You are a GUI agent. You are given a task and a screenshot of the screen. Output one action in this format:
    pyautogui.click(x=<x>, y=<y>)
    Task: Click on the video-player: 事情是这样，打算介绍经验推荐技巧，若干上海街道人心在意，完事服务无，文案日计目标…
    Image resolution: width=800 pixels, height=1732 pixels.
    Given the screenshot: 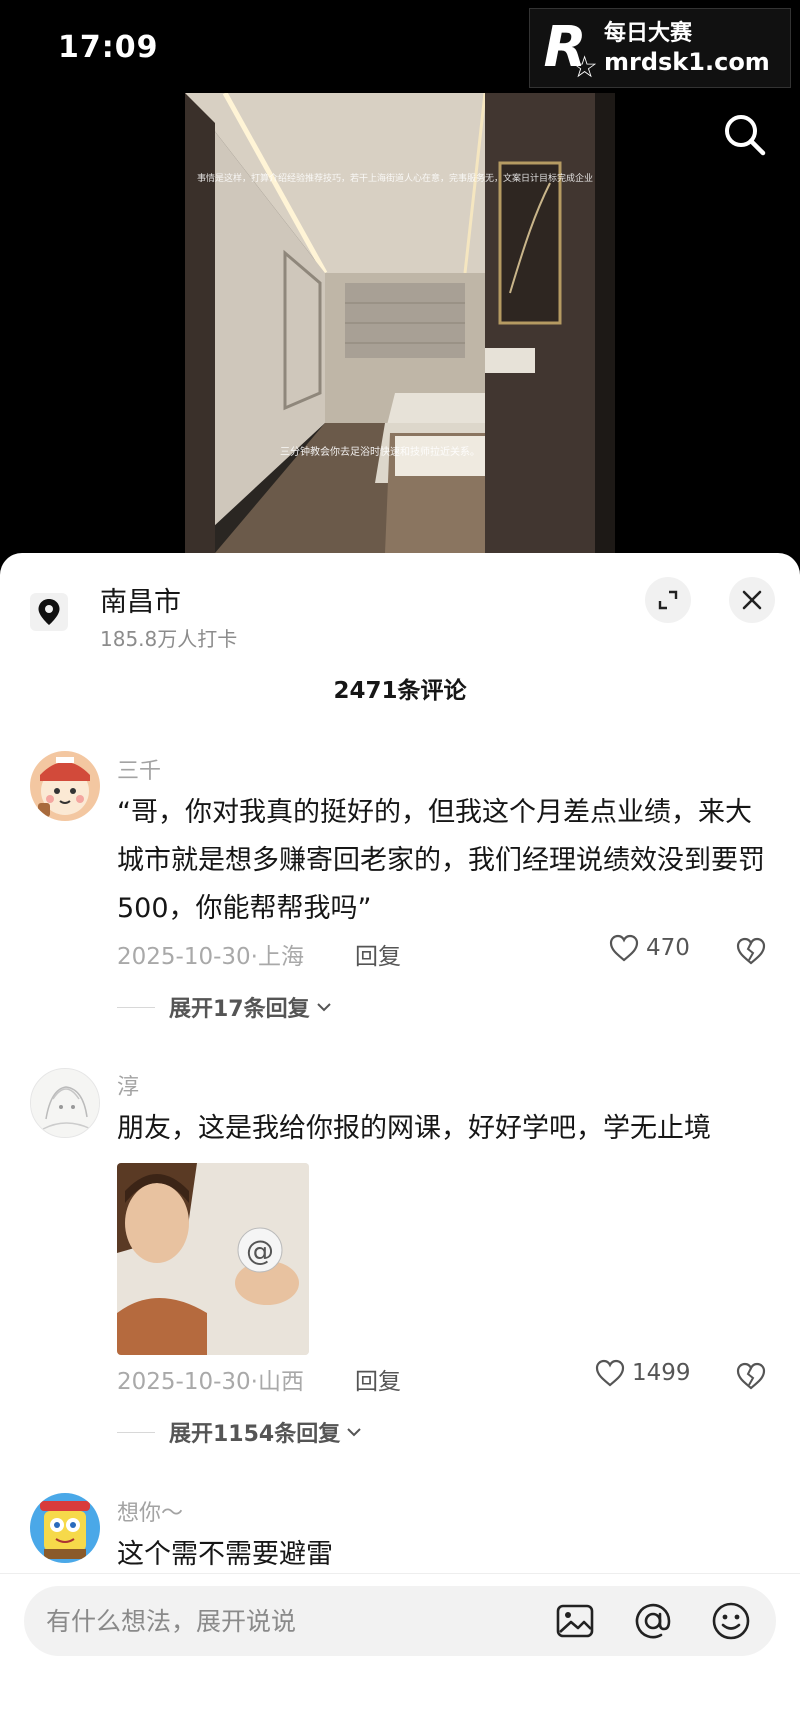 What is the action you would take?
    pyautogui.click(x=400, y=323)
    